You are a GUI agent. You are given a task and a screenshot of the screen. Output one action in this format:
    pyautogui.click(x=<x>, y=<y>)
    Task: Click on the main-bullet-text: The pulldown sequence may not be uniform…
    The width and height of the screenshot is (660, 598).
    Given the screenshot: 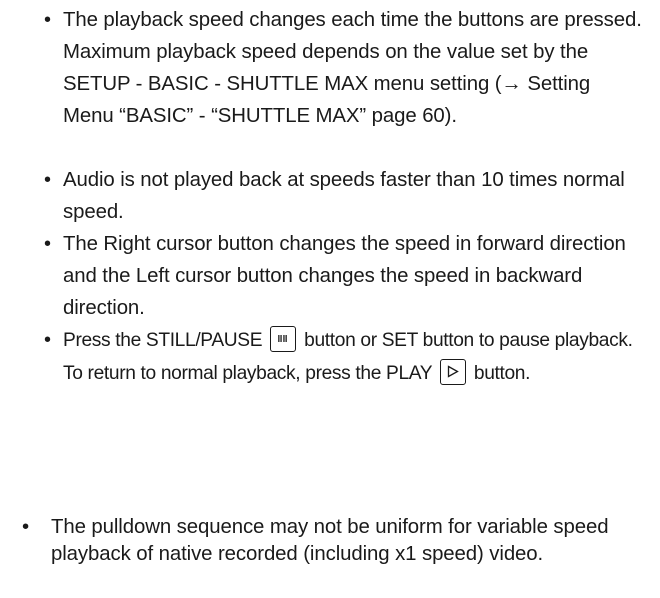 What is the action you would take?
    pyautogui.click(x=330, y=540)
    